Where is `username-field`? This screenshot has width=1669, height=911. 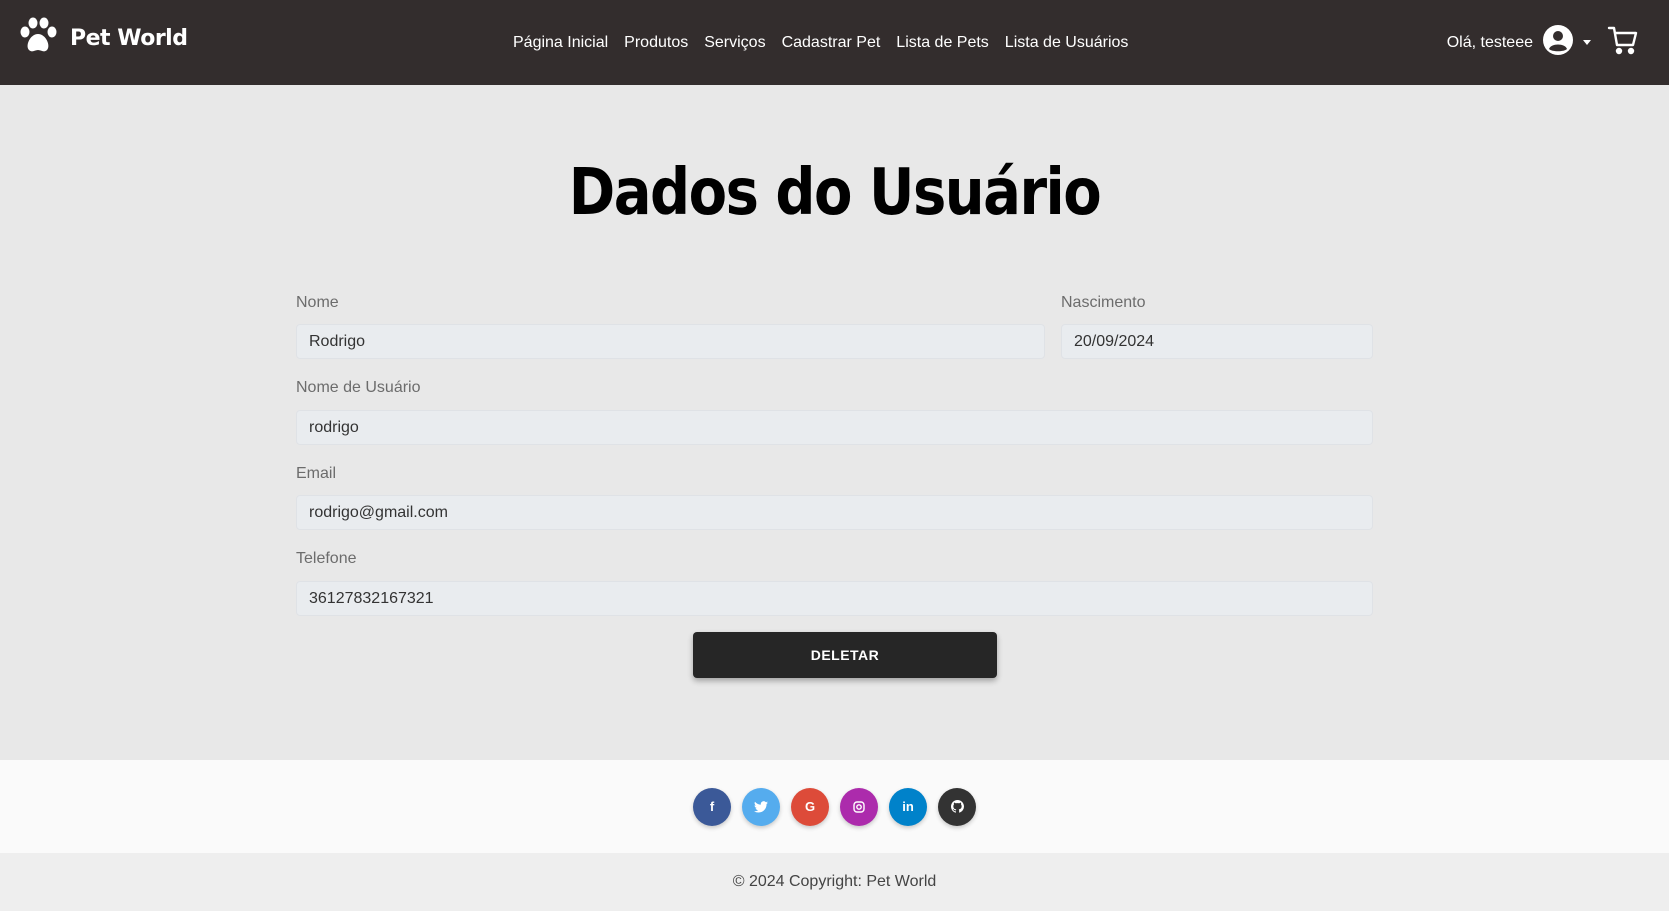 username-field is located at coordinates (834, 427).